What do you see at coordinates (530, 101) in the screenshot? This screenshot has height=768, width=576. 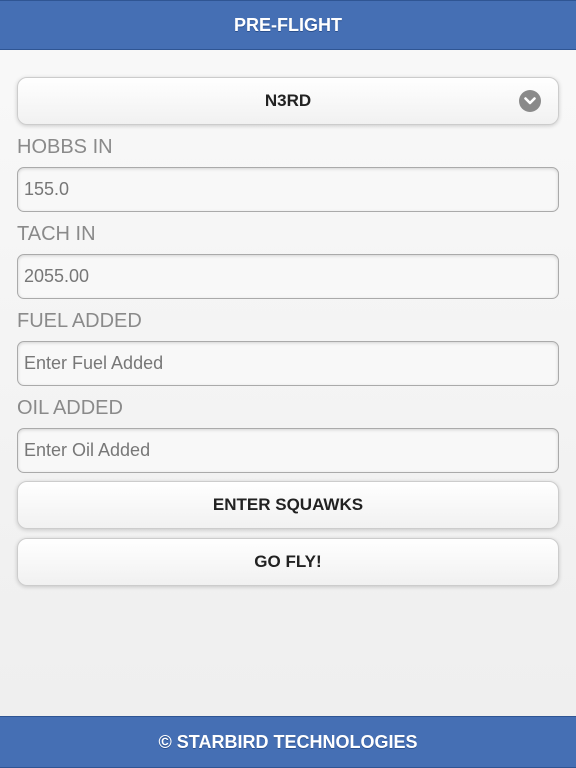 I see `chevron-down-icon` at bounding box center [530, 101].